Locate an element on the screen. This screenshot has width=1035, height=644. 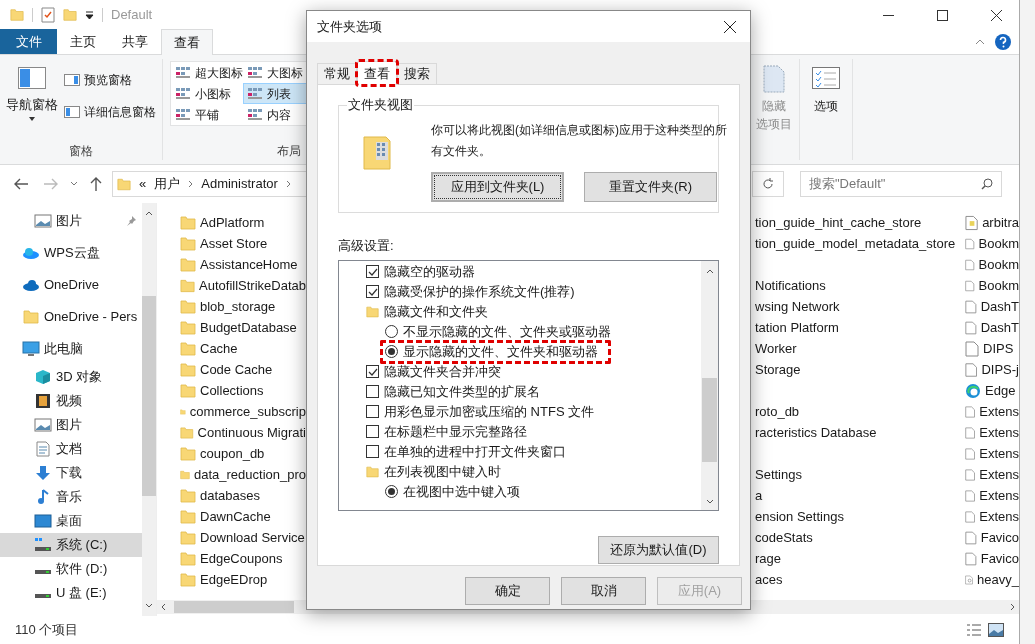
file-name: Download Service is located at coordinates (252, 537).